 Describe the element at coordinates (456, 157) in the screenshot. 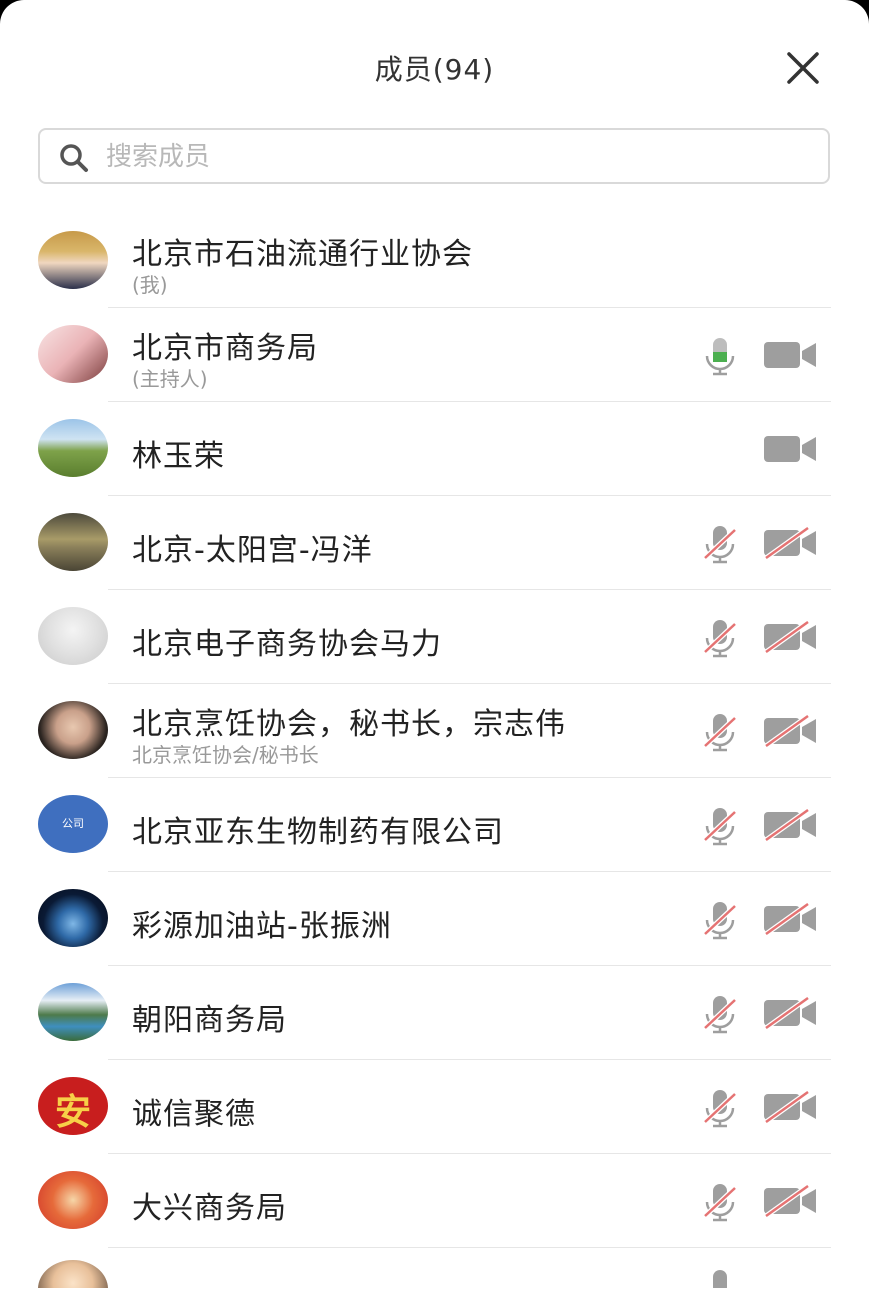

I see `search-input` at that location.